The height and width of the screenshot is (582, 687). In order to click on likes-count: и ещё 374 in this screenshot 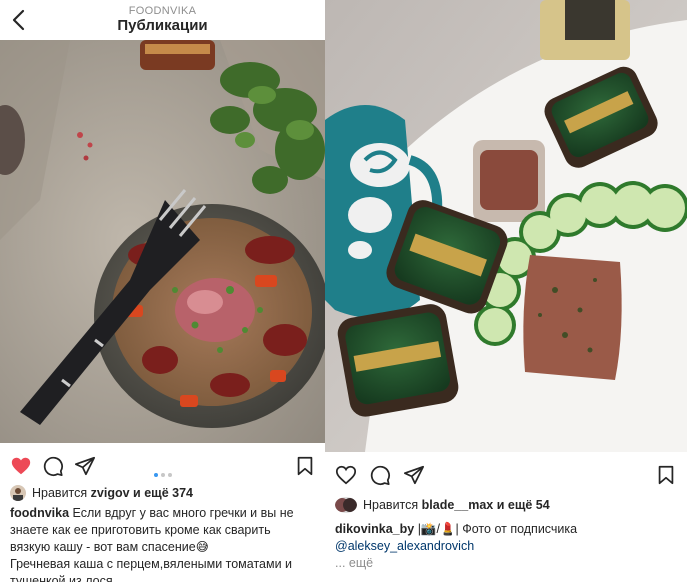, I will do `click(163, 493)`.